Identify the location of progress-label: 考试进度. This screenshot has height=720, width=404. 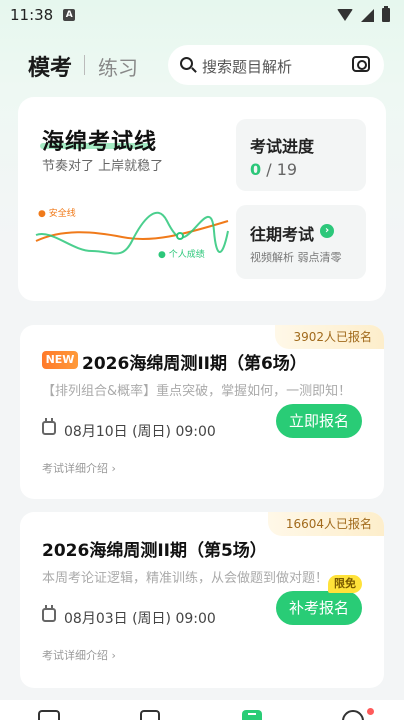
(282, 146).